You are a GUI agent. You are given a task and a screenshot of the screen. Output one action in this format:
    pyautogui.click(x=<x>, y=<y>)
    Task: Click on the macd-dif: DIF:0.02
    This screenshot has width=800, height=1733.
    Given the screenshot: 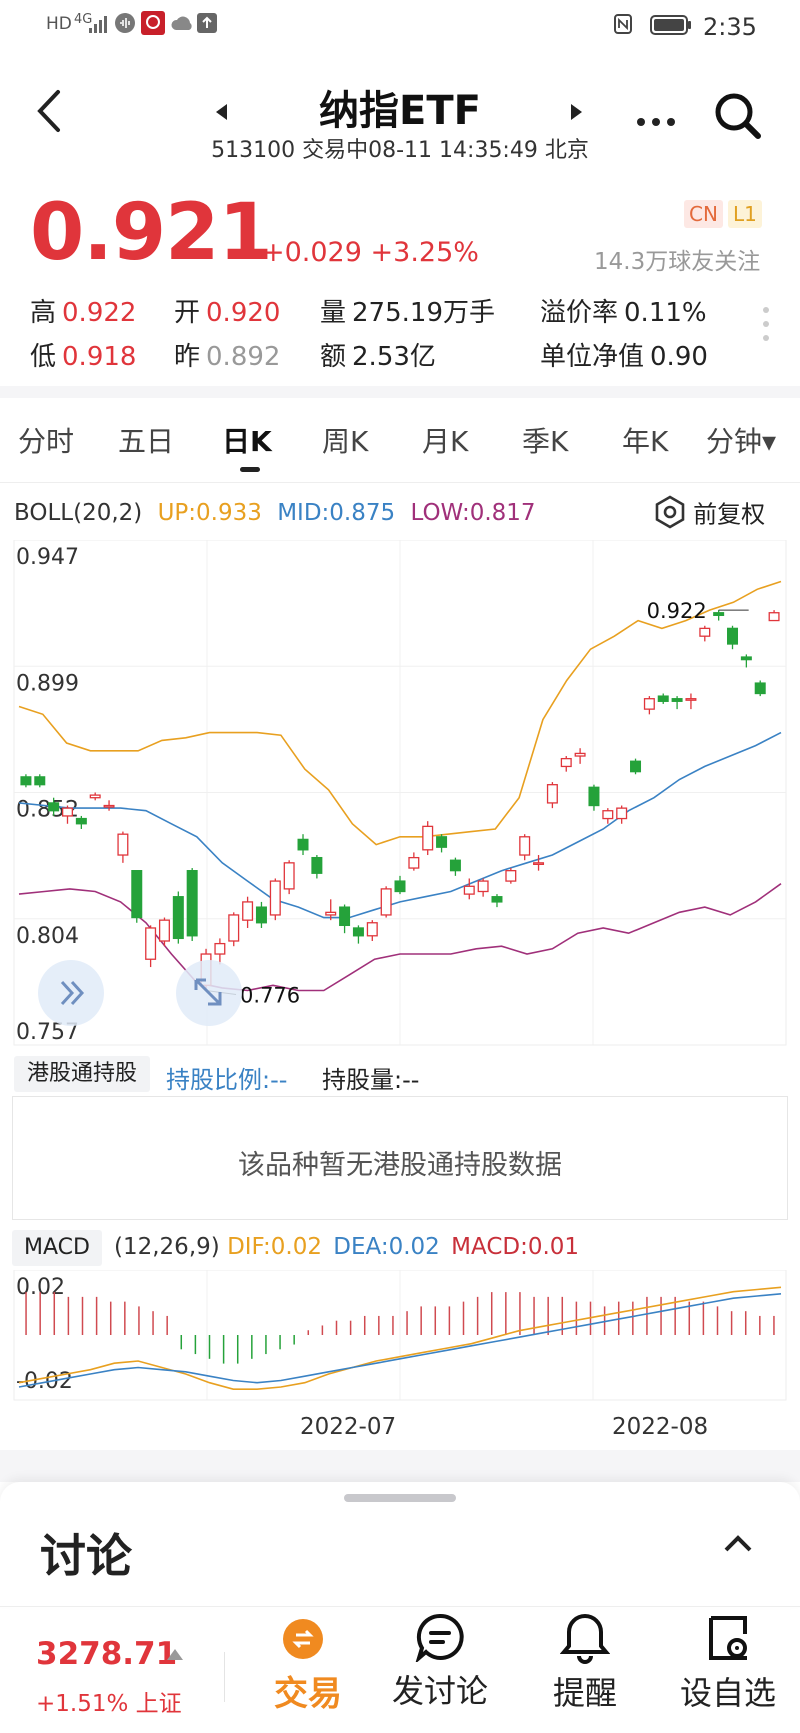 What is the action you would take?
    pyautogui.click(x=274, y=1247)
    